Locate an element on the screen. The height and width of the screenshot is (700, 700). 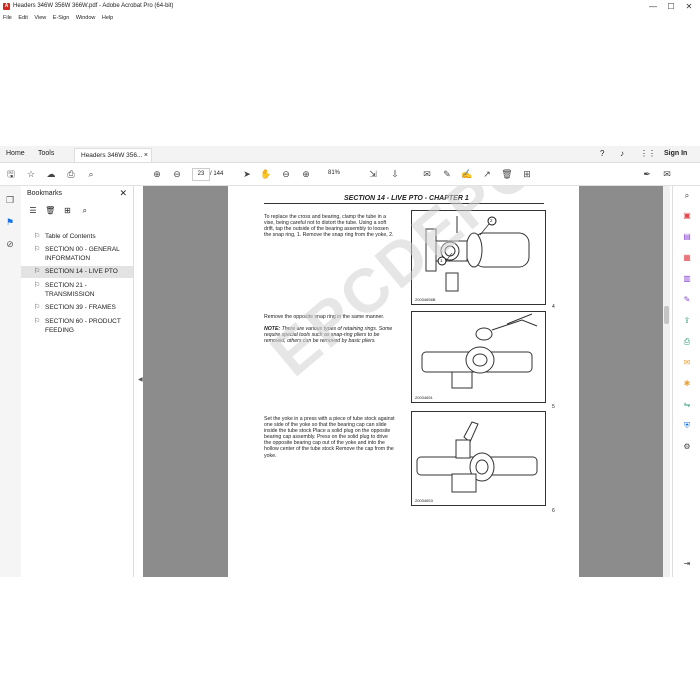
menu-help: Help is located at coordinates (107, 18).